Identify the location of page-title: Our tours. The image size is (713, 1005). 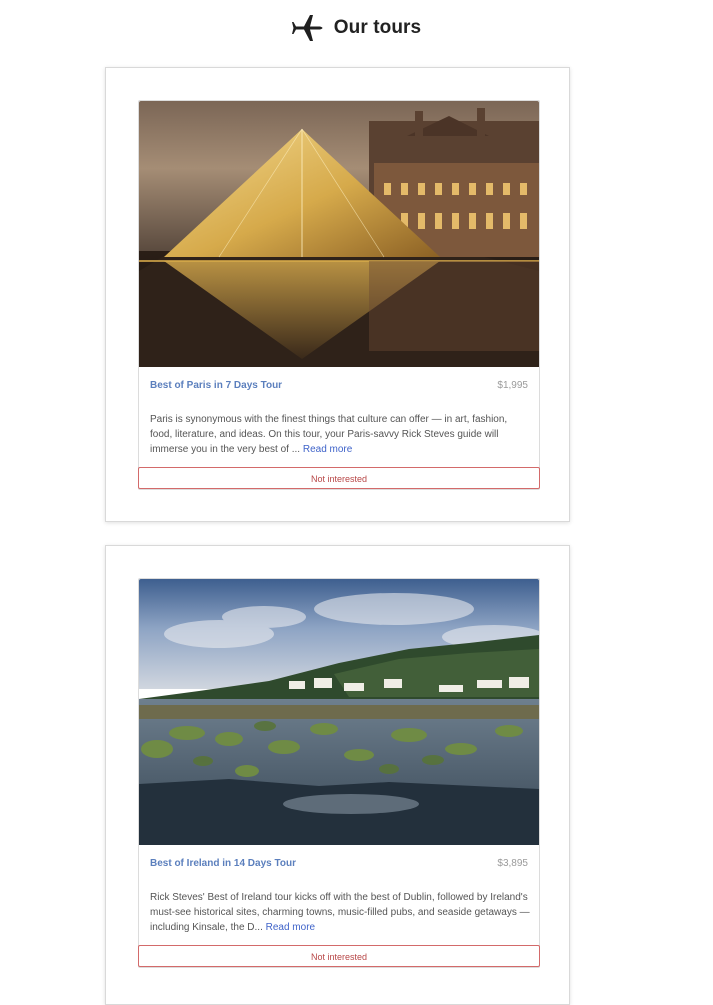
(377, 27).